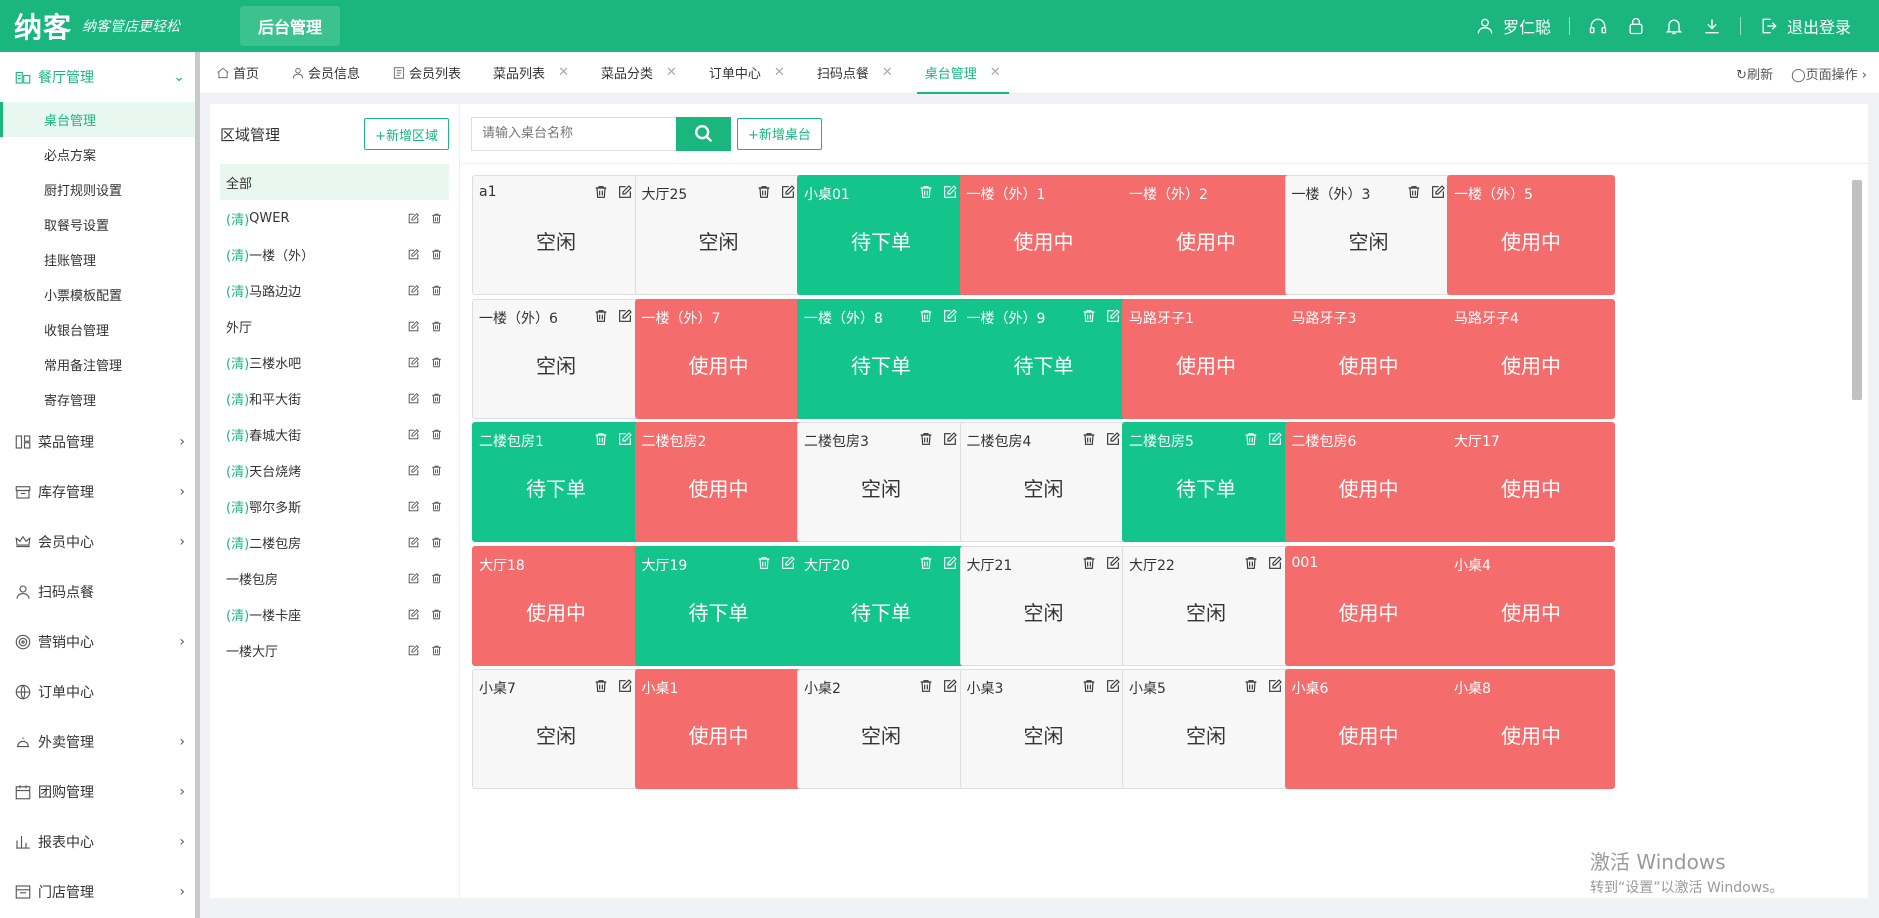  I want to click on user-menu: 罗仁聪, so click(1513, 26).